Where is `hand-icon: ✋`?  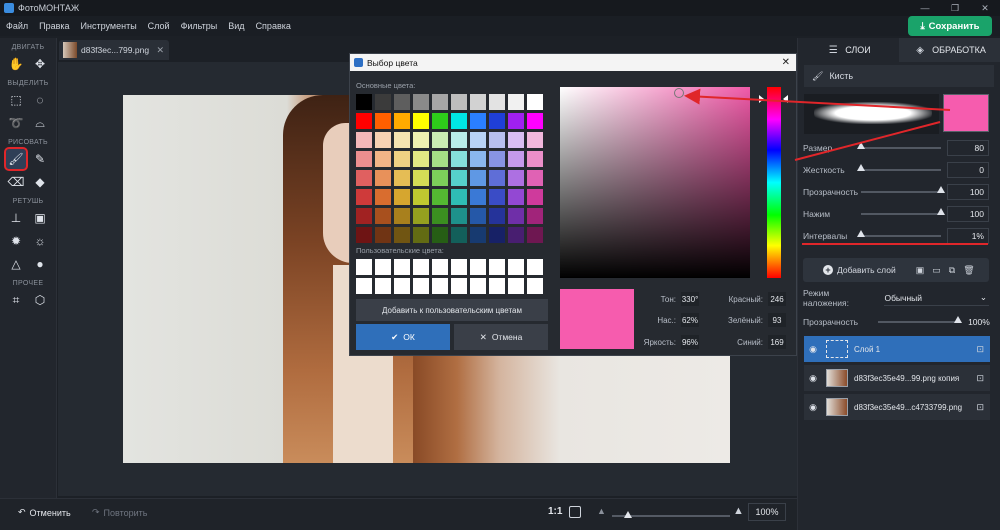 hand-icon: ✋ is located at coordinates (16, 64).